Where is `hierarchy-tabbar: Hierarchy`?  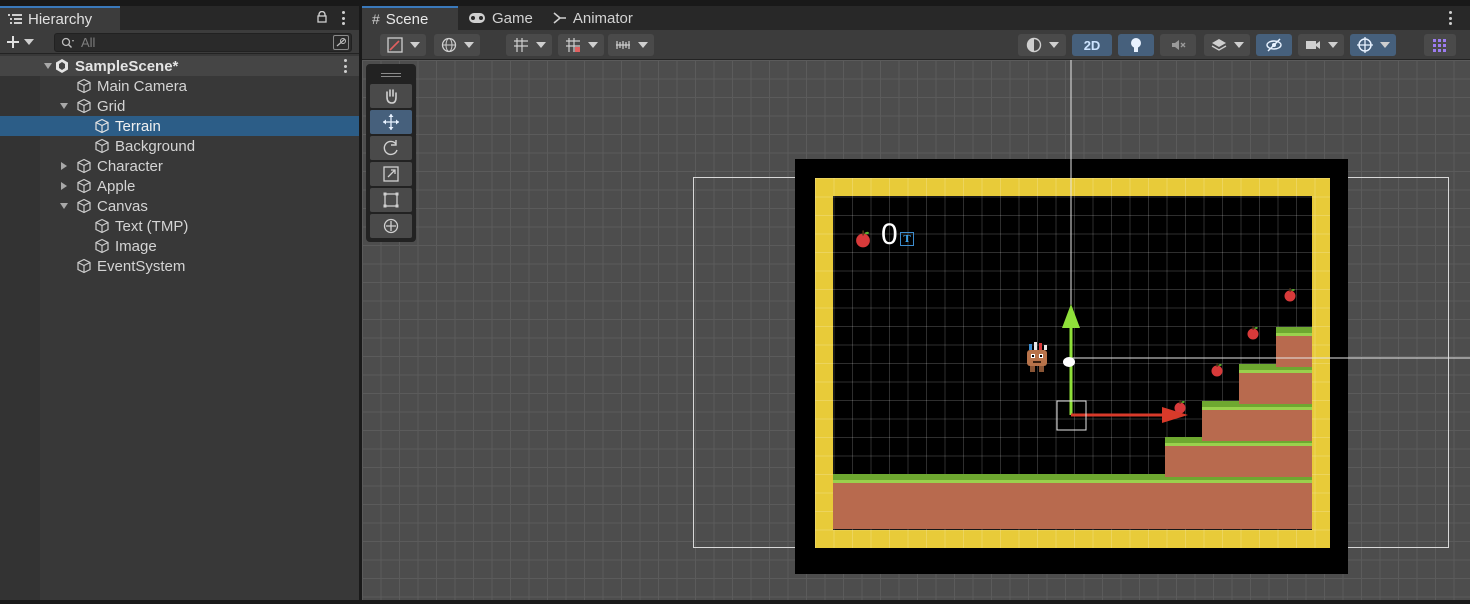
hierarchy-tabbar: Hierarchy is located at coordinates (179, 18).